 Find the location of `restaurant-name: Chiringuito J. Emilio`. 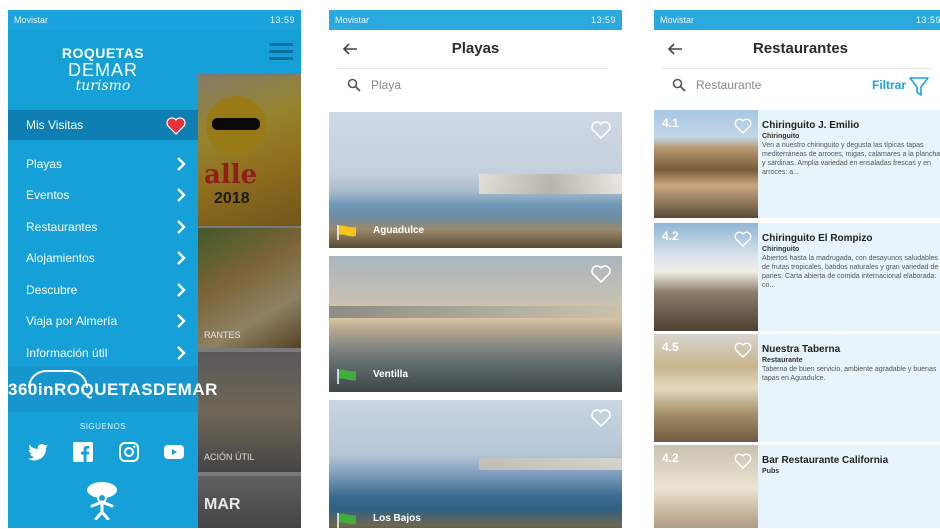

restaurant-name: Chiringuito J. Emilio is located at coordinates (811, 125).